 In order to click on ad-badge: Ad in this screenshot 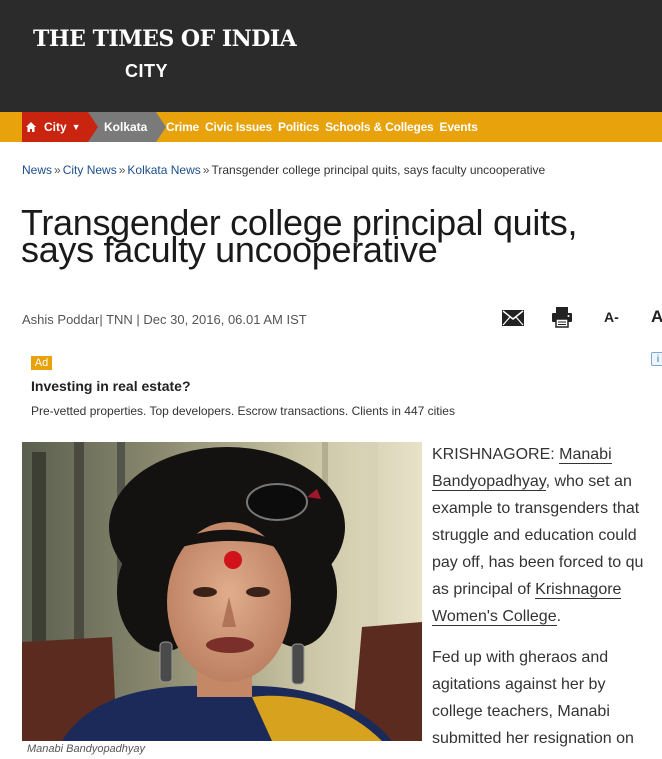, I will do `click(41, 363)`.